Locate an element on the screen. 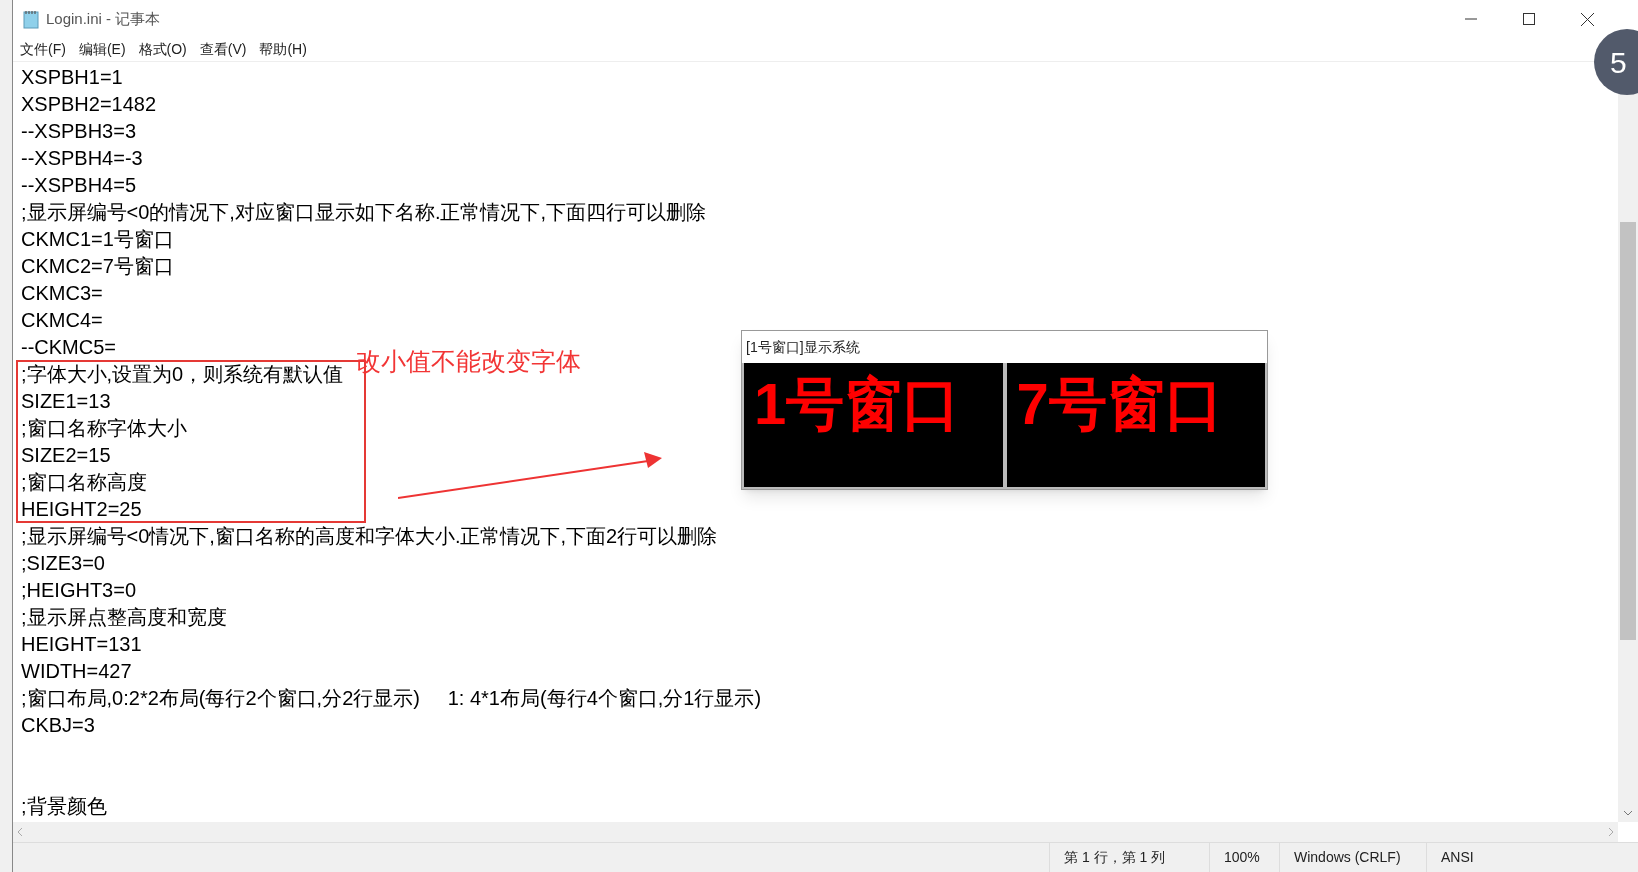 The height and width of the screenshot is (872, 1638). scroll-left-icon is located at coordinates (20, 832).